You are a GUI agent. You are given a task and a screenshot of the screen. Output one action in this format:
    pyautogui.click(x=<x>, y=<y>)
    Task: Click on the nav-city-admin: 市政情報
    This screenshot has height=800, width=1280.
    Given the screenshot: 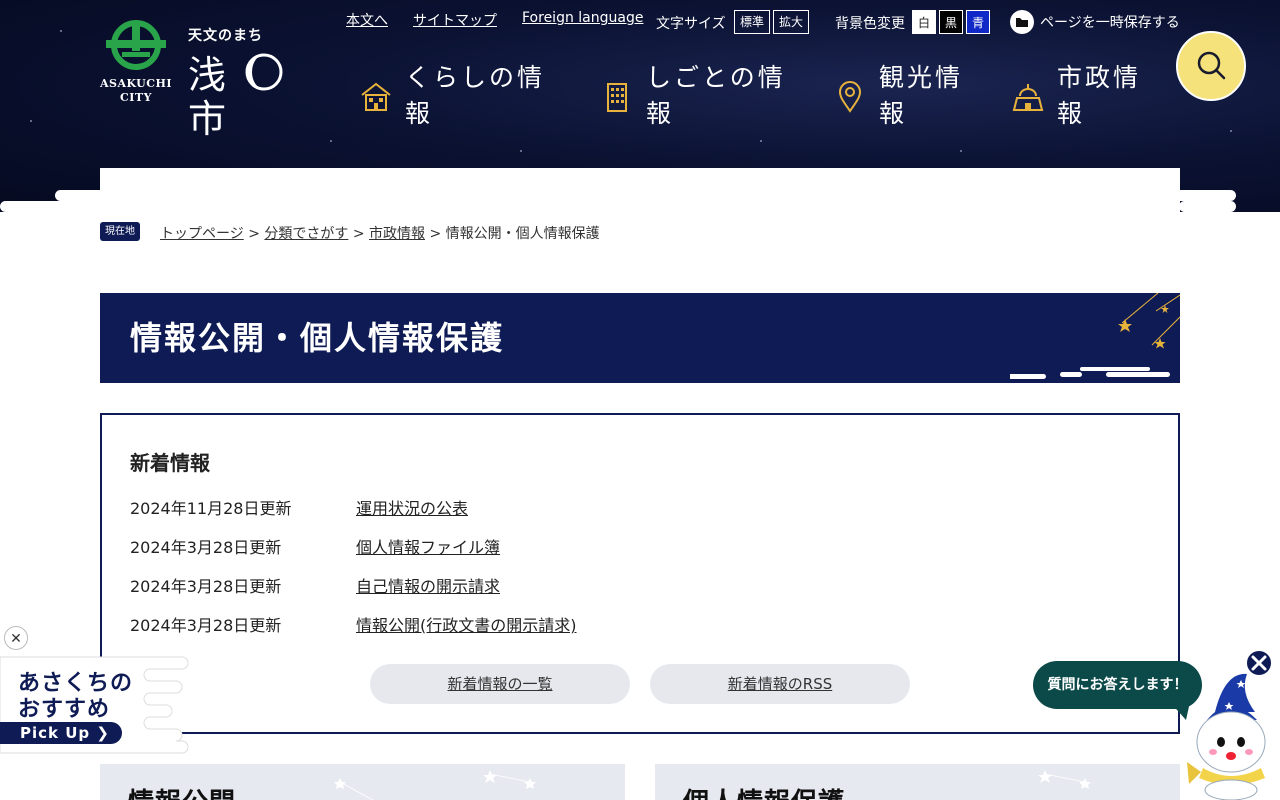 What is the action you would take?
    pyautogui.click(x=1091, y=96)
    